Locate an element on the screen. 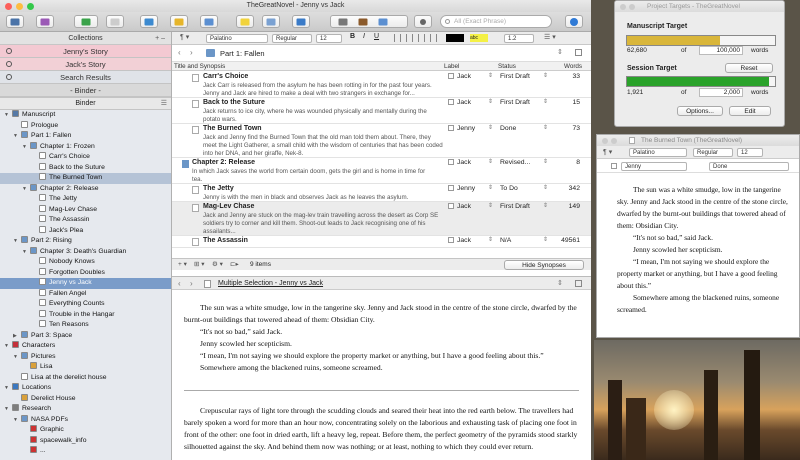 The height and width of the screenshot is (460, 800). binder-item: Everything Counts is located at coordinates (85, 304).